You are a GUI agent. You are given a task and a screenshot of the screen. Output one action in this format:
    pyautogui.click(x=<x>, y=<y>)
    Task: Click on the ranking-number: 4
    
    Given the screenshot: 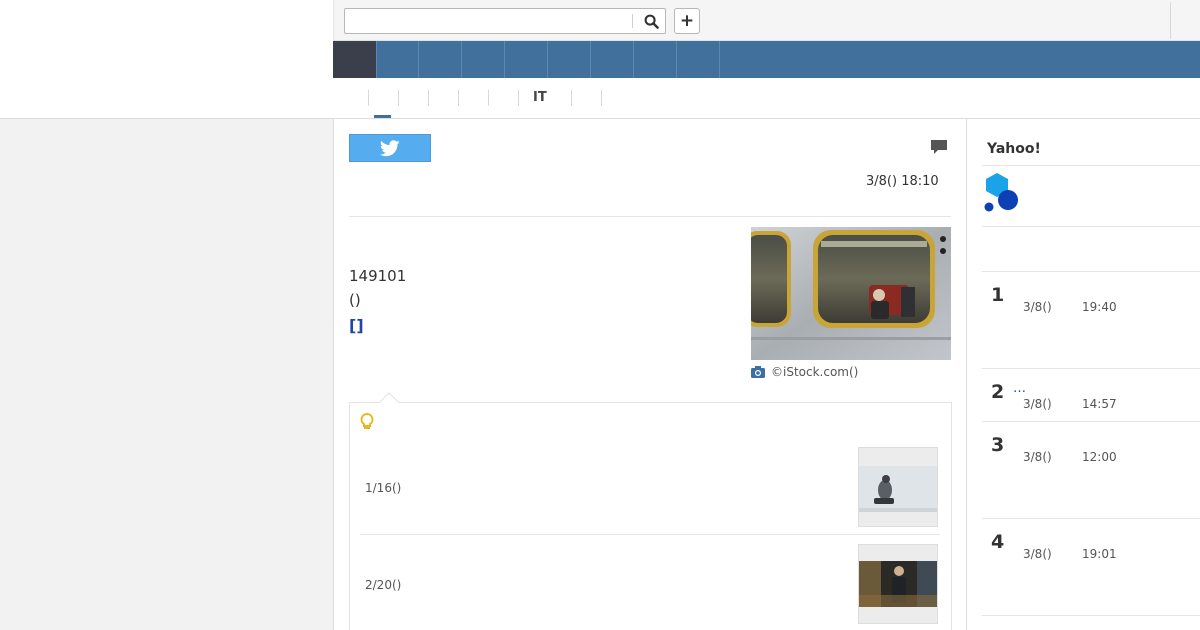 What is the action you would take?
    pyautogui.click(x=998, y=542)
    